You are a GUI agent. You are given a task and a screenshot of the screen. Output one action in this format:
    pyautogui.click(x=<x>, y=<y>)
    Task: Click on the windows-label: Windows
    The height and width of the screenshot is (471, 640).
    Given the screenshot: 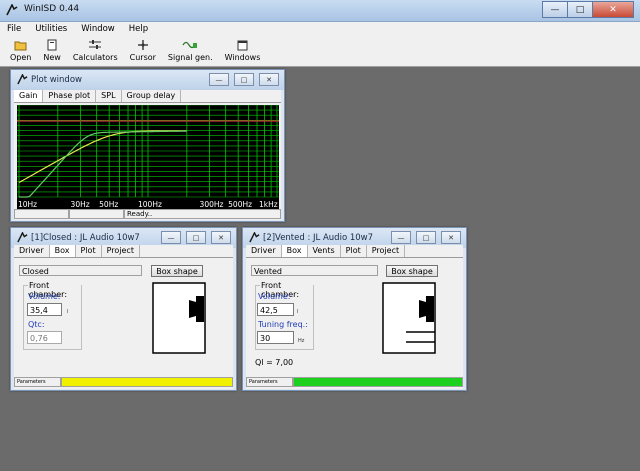 What is the action you would take?
    pyautogui.click(x=242, y=57)
    